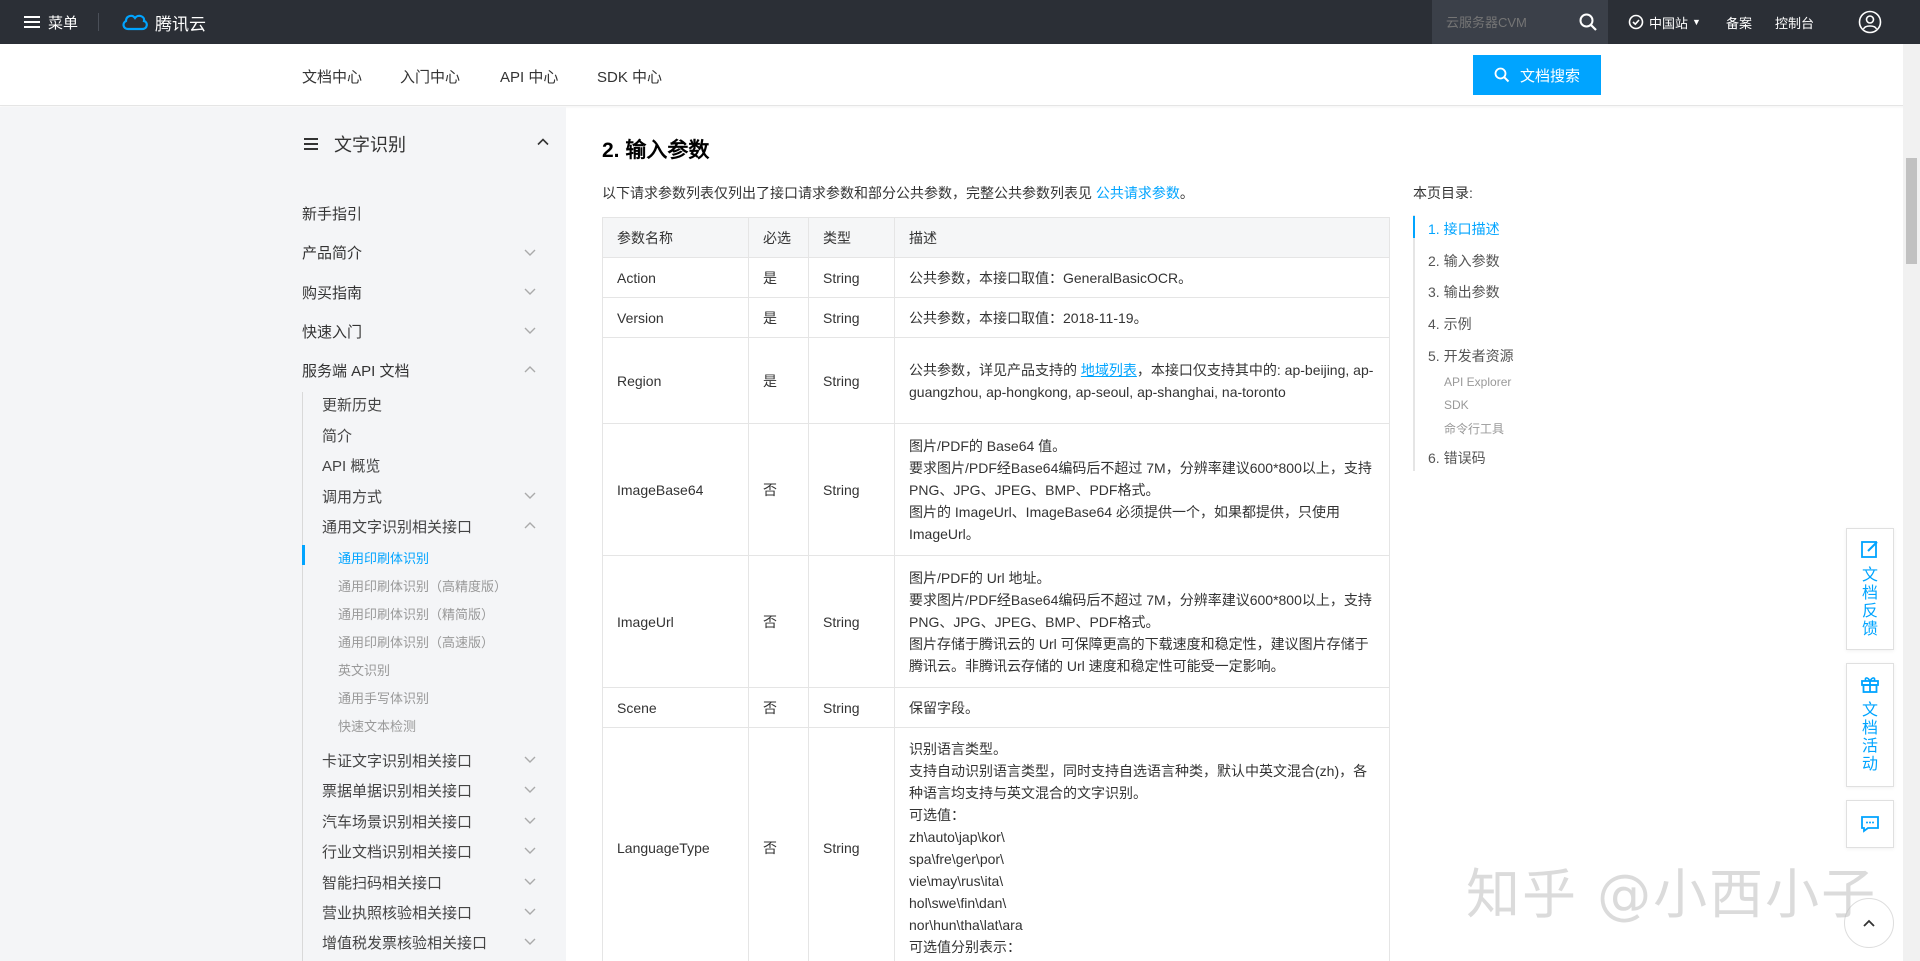  I want to click on toc-item-api-desc: 1. 接口描述, so click(1464, 229).